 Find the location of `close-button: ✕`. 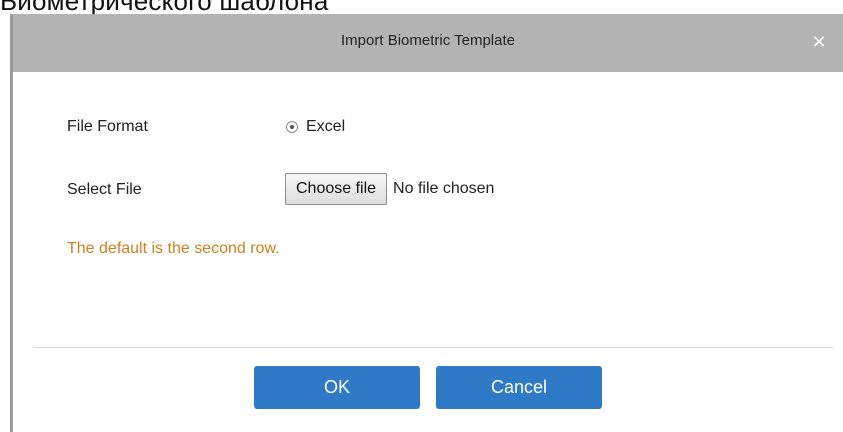

close-button: ✕ is located at coordinates (819, 42).